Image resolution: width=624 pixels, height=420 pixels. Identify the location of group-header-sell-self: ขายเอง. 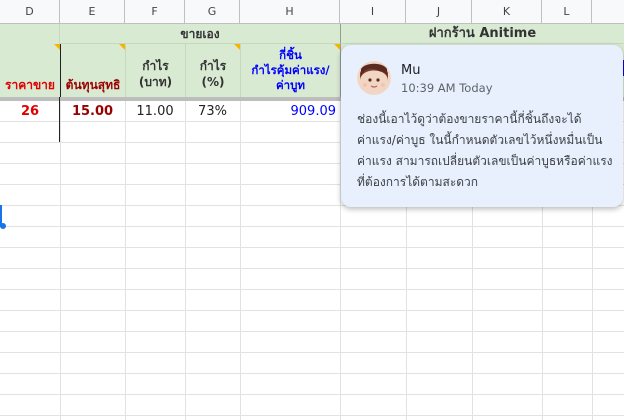
(200, 34).